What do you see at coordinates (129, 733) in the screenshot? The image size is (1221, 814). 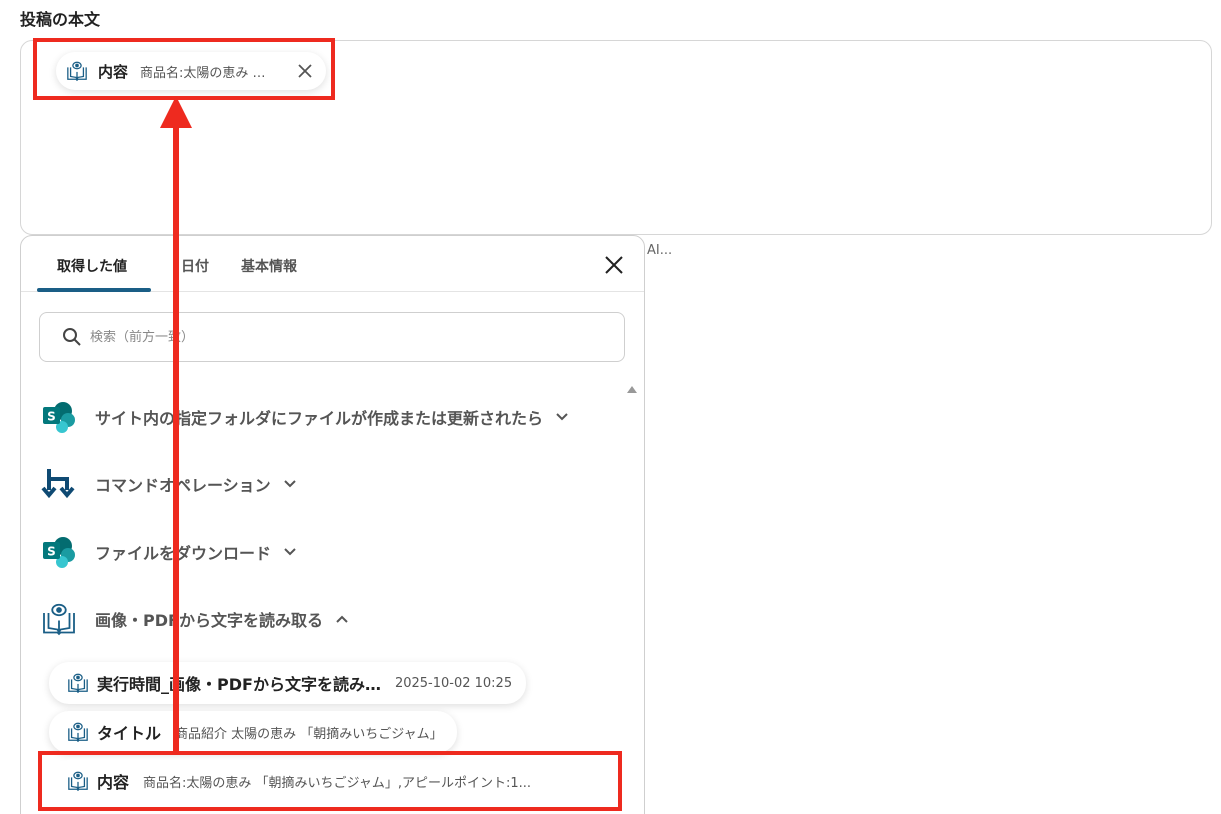 I see `item-key: タイトル` at bounding box center [129, 733].